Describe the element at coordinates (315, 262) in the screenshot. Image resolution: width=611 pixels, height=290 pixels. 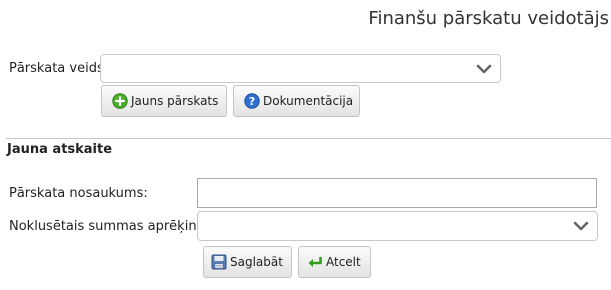
I see `undo-arrow-icon` at that location.